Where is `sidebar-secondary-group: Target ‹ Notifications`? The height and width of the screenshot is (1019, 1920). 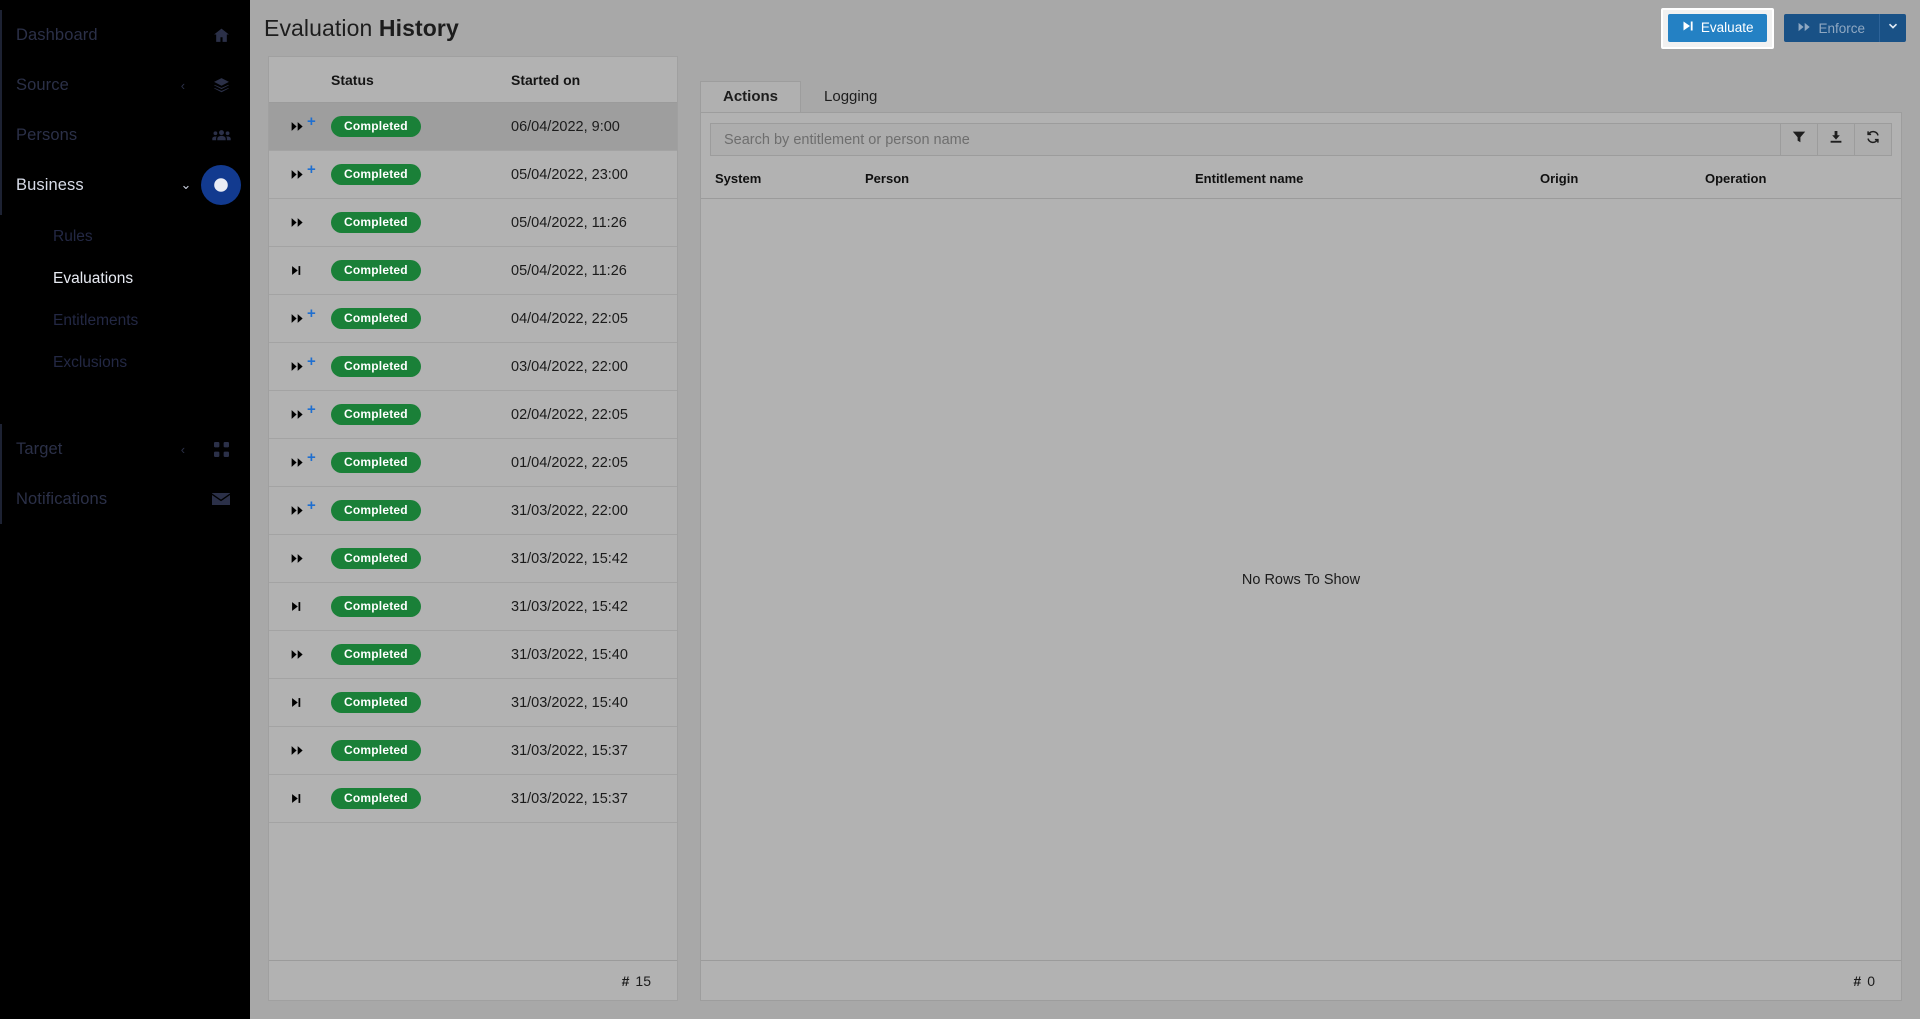 sidebar-secondary-group: Target ‹ Notifications is located at coordinates (125, 474).